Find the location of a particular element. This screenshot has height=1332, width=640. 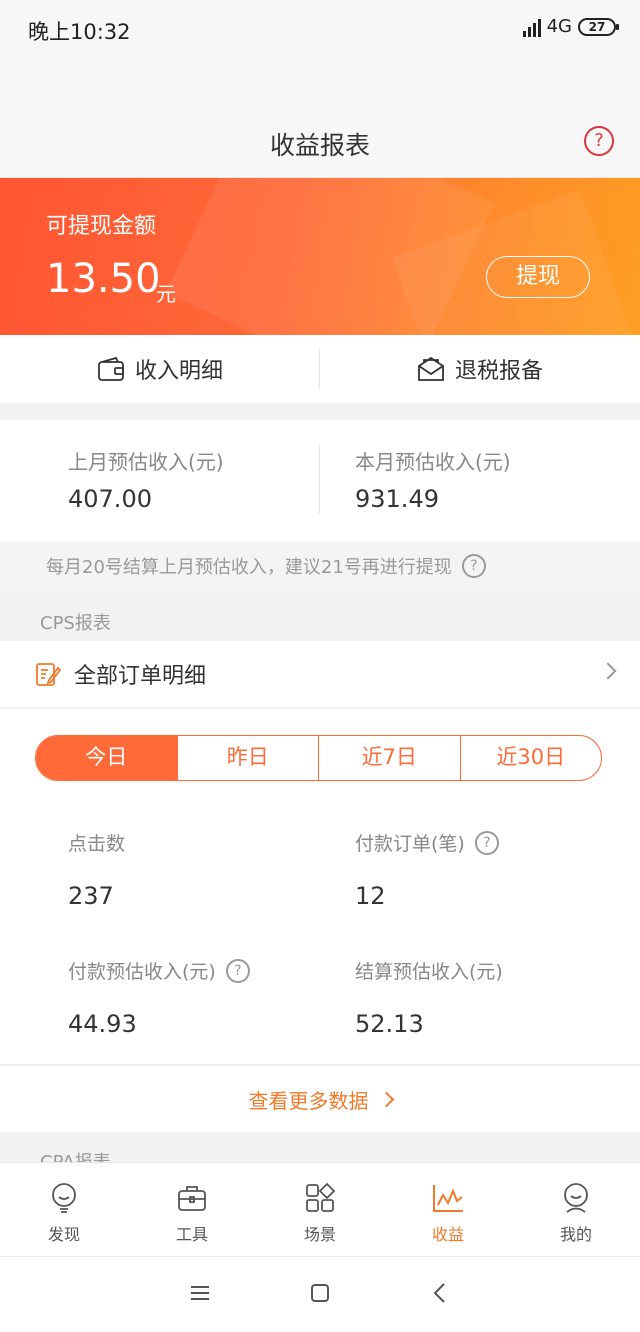

signal-icon is located at coordinates (531, 27).